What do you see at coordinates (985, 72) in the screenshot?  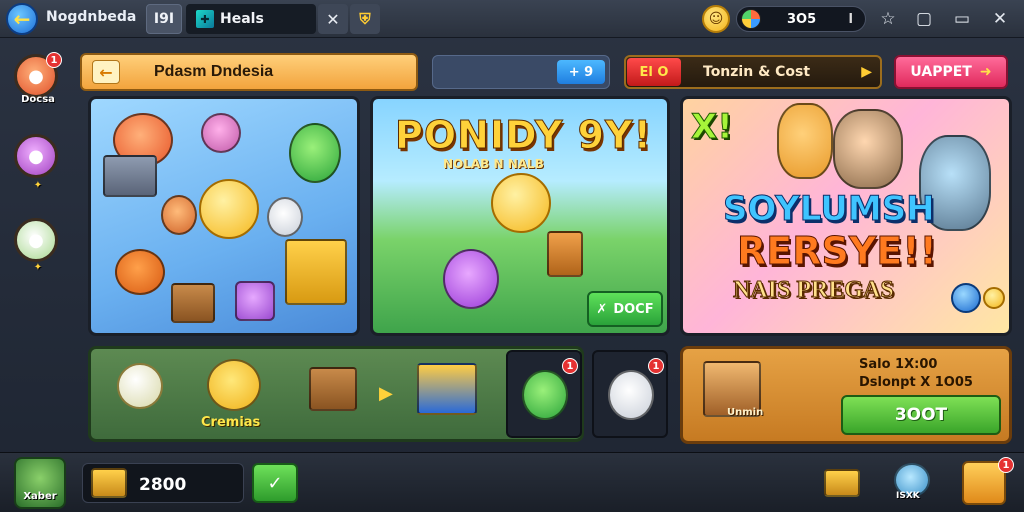 I see `cta-arrow-icon: ➜` at bounding box center [985, 72].